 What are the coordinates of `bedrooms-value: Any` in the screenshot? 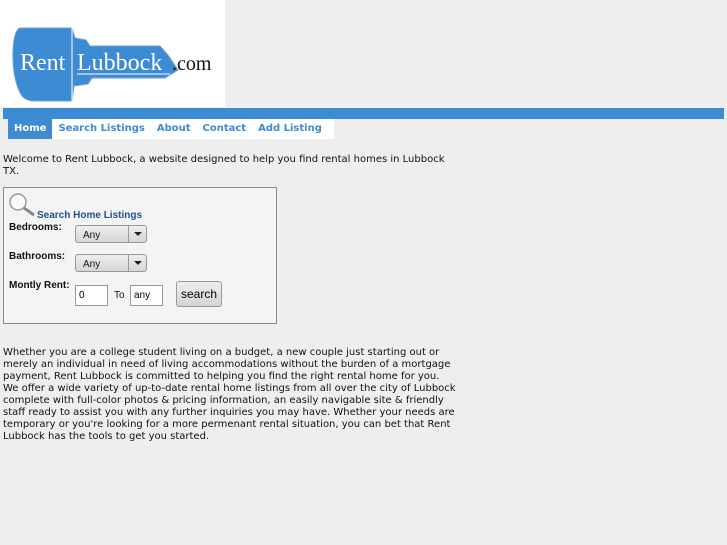 It's located at (92, 235).